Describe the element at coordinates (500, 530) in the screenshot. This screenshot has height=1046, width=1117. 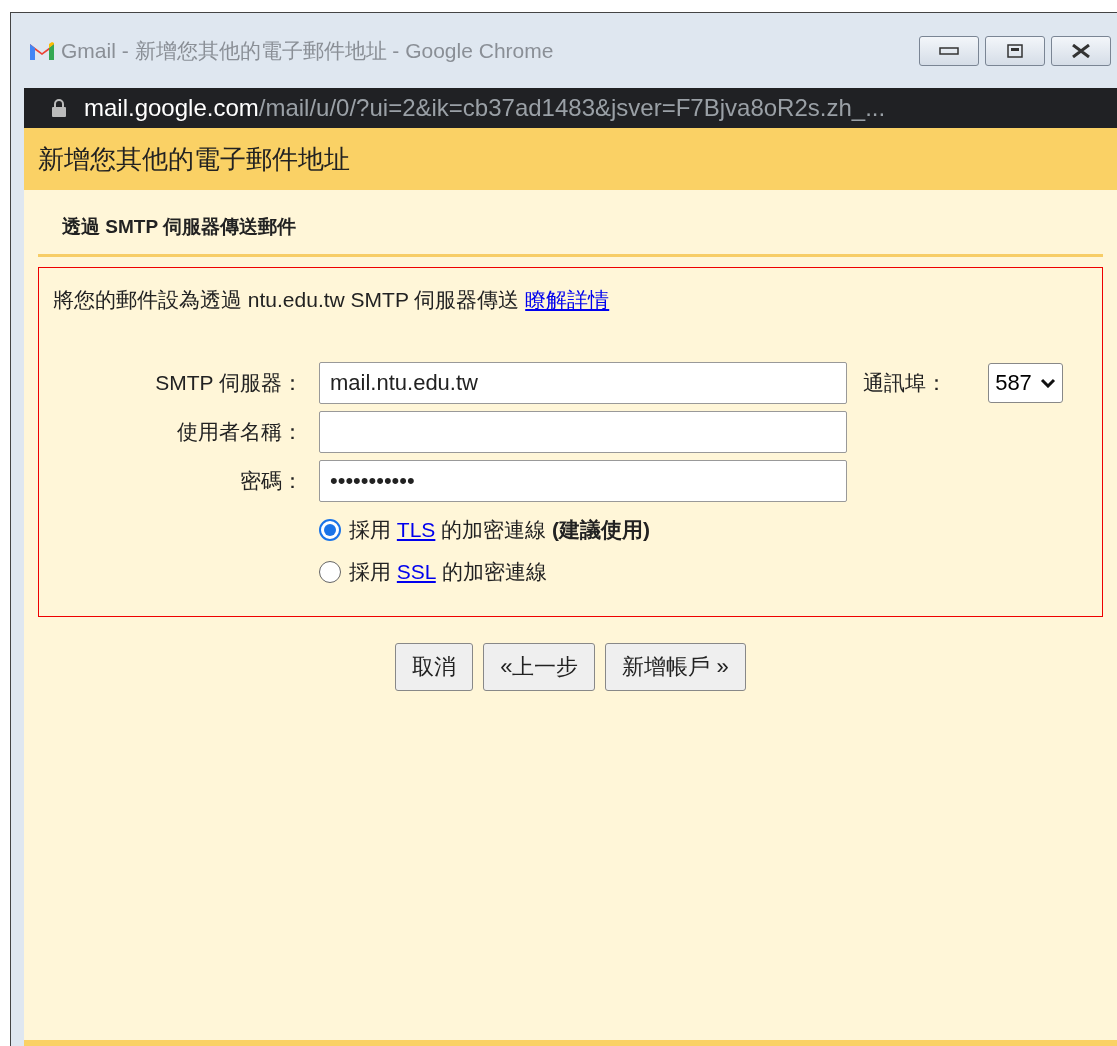
I see `radio-label: 採用 TLS 的加密連線 (建議使用)` at that location.